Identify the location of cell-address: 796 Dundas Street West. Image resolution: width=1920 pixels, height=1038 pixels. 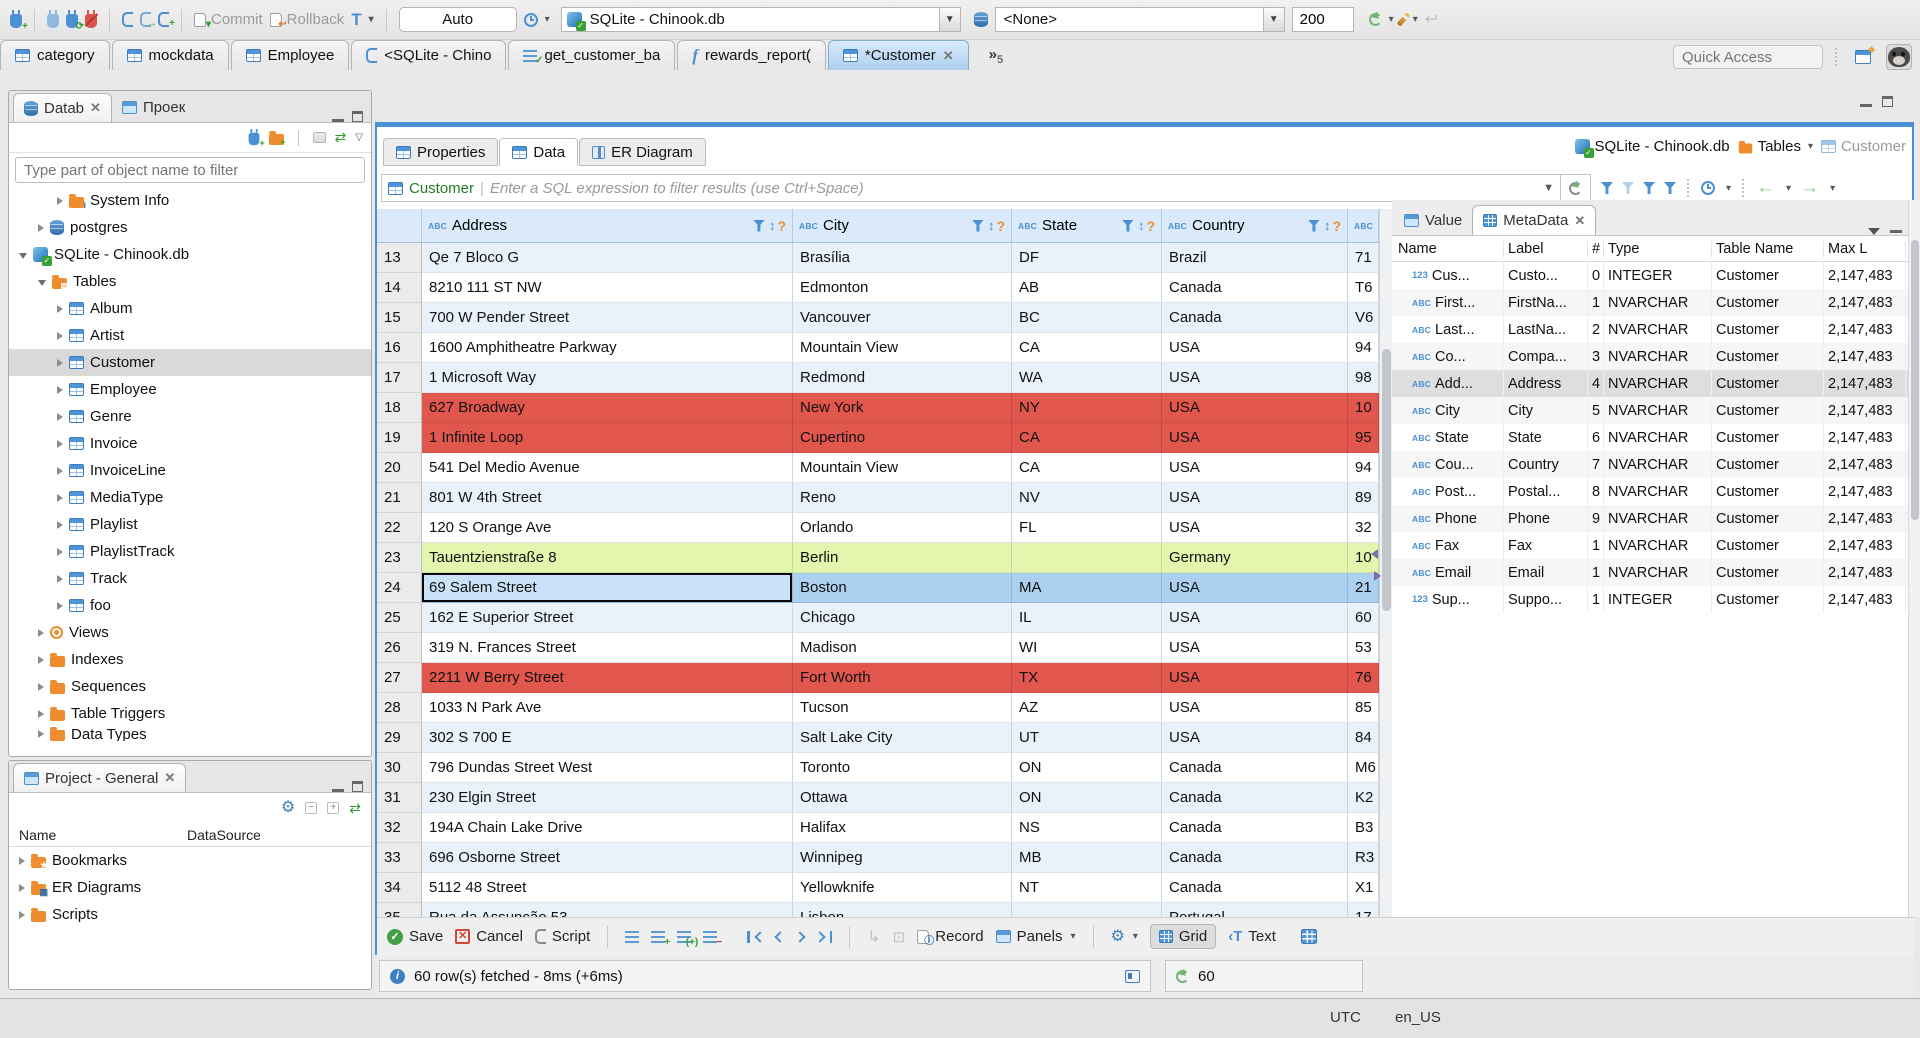
(607, 768).